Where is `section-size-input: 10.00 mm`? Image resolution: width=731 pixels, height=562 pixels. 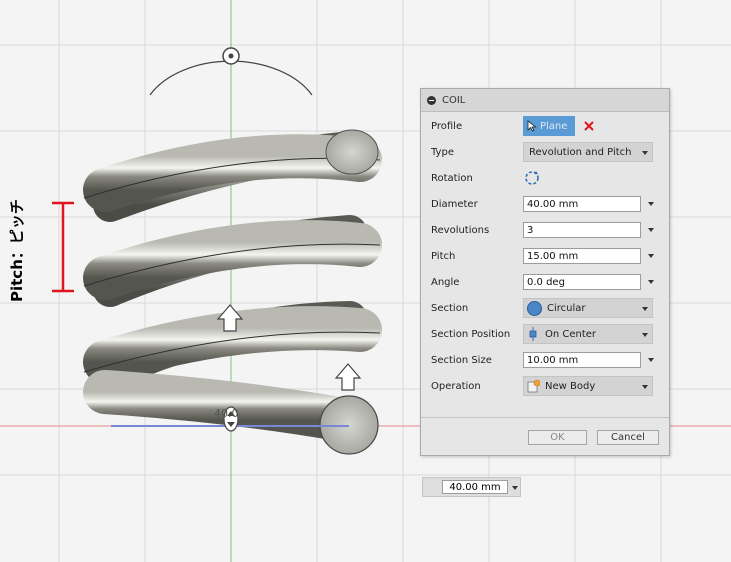 section-size-input: 10.00 mm is located at coordinates (582, 360).